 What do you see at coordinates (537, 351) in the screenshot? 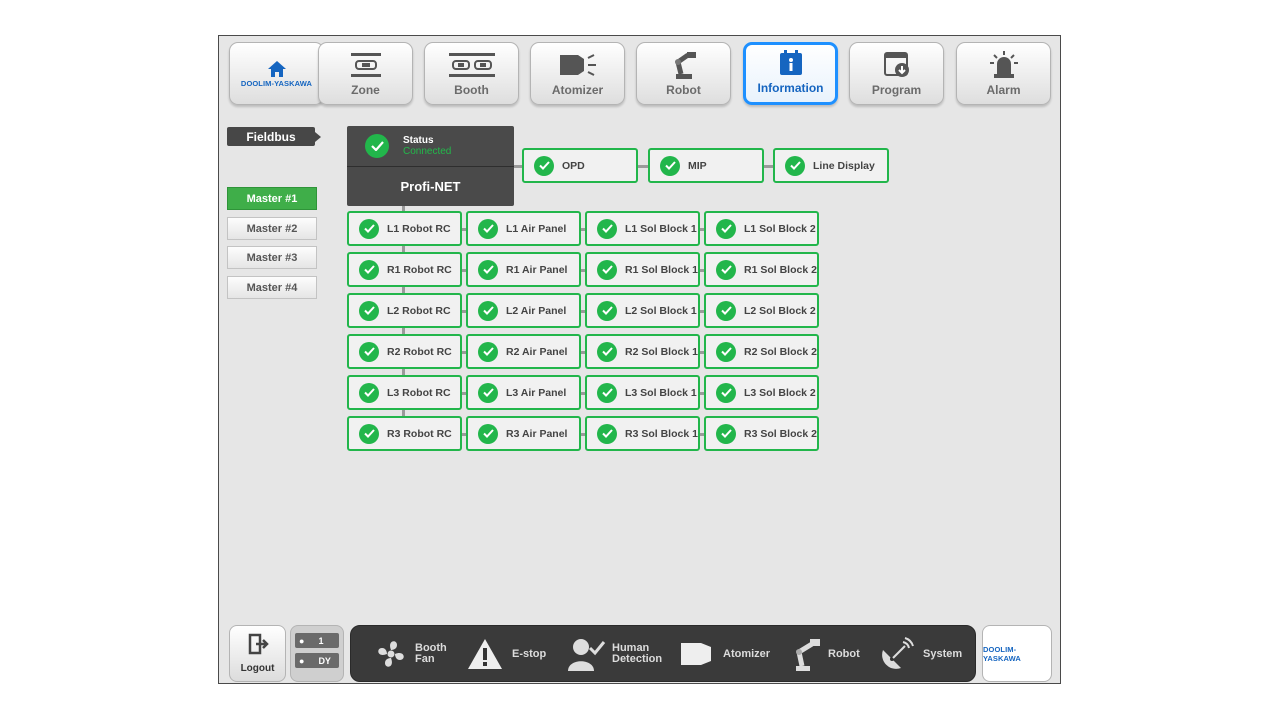
I see `device-name: R2 Air Panel` at bounding box center [537, 351].